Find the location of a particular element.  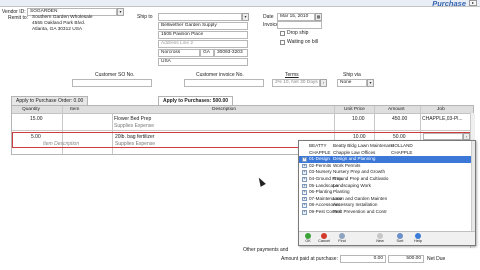

amount-paid-label: Amount paid at purchase: is located at coordinates (309, 259).